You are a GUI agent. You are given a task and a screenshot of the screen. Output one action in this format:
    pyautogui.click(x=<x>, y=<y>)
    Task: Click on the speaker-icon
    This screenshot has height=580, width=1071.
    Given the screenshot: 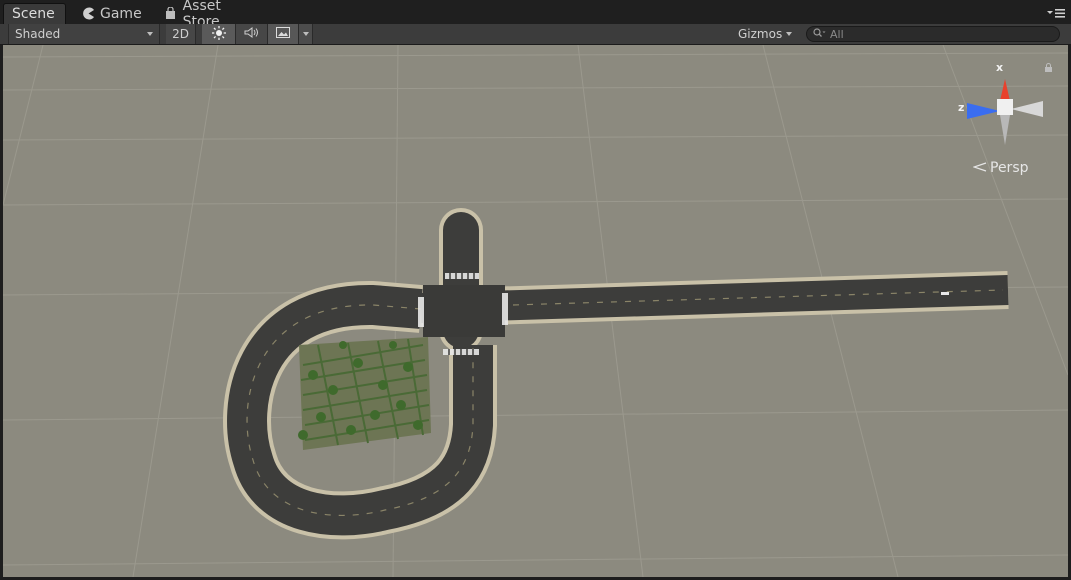 What is the action you would take?
    pyautogui.click(x=252, y=34)
    